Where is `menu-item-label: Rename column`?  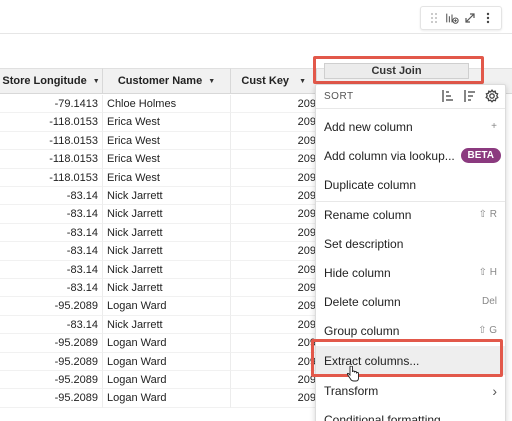
menu-item-label: Rename column is located at coordinates (368, 214).